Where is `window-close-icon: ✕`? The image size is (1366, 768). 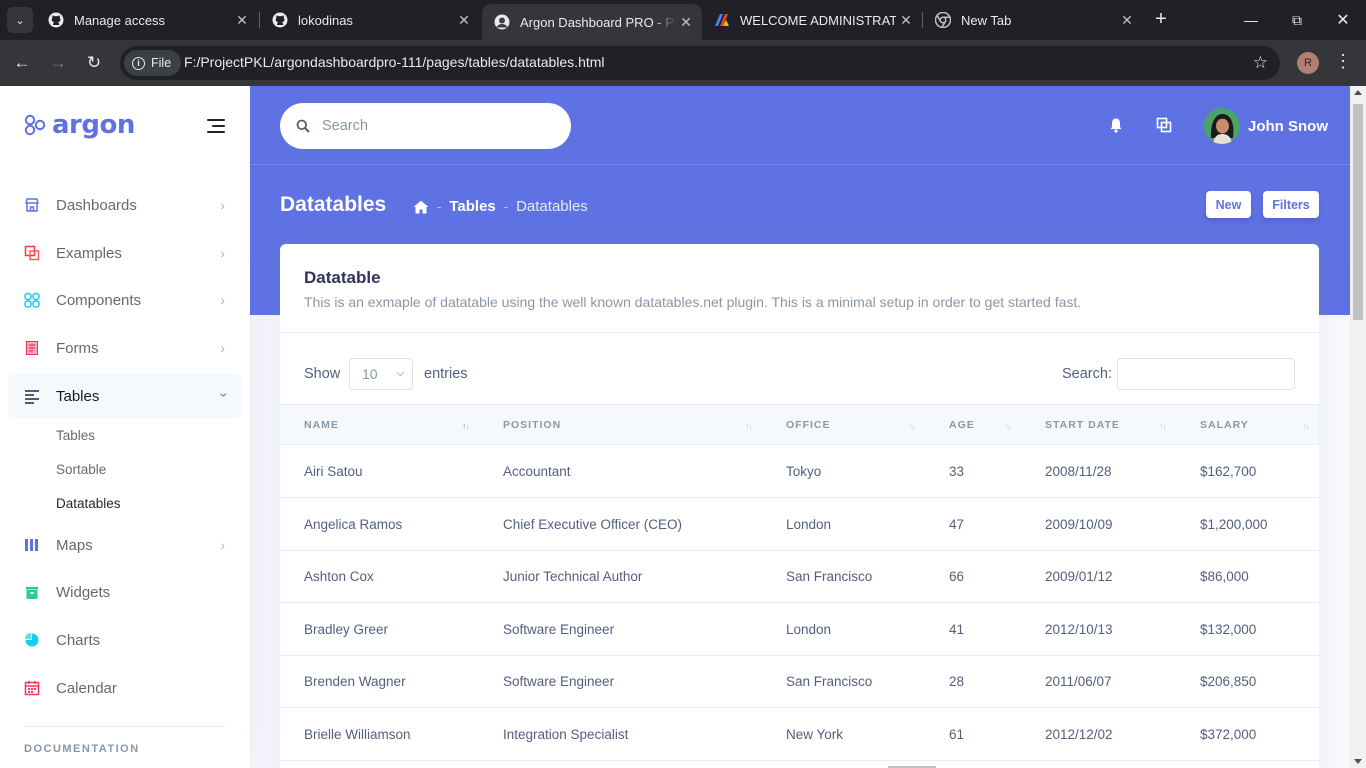
window-close-icon: ✕ is located at coordinates (1343, 20).